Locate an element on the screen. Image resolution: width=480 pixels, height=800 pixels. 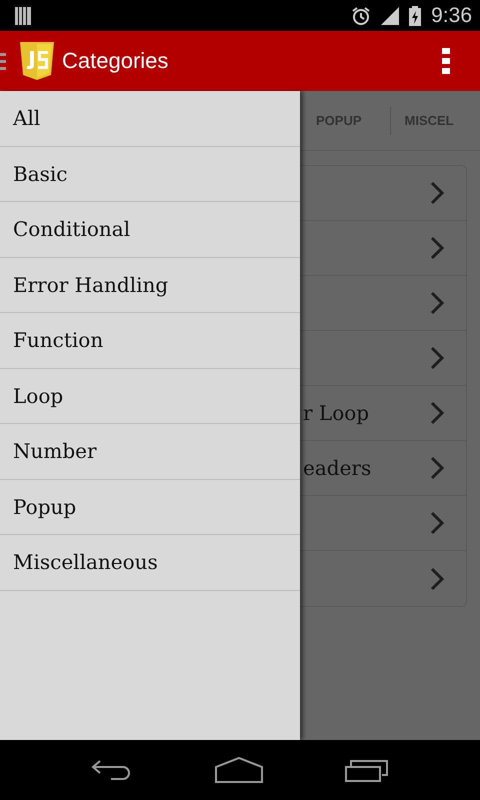
category-item: All is located at coordinates (150, 118).